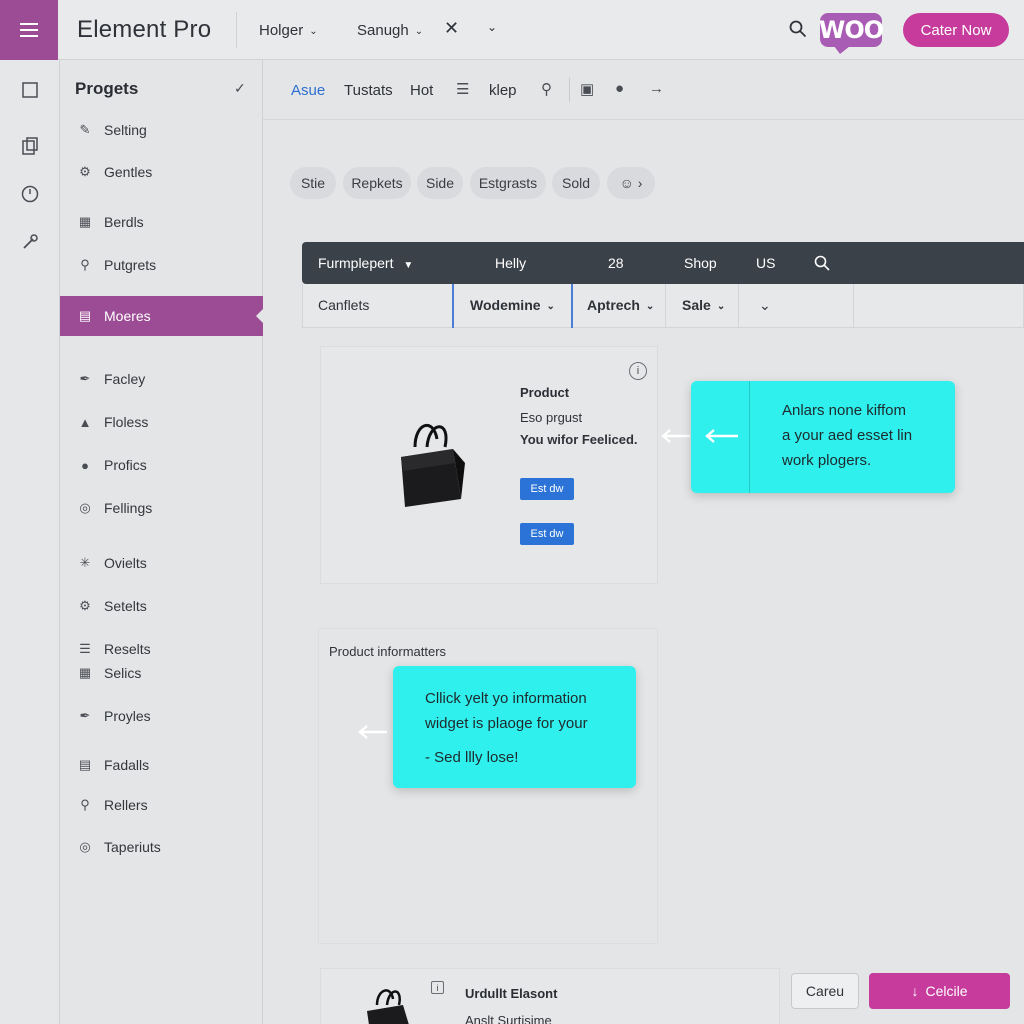  What do you see at coordinates (124, 222) in the screenshot?
I see `sidebar-item-label: Berdls` at bounding box center [124, 222].